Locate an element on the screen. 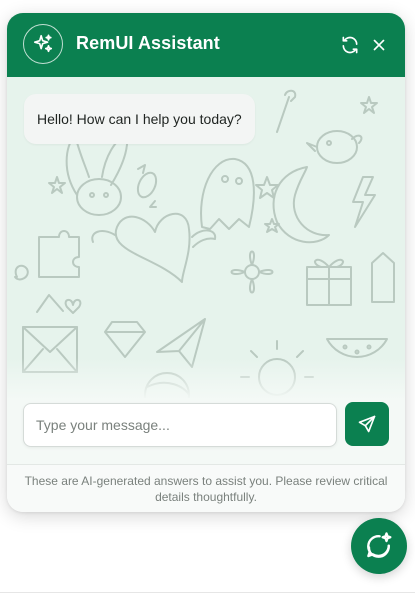  chat-header: RemUI Assistant is located at coordinates (206, 45).